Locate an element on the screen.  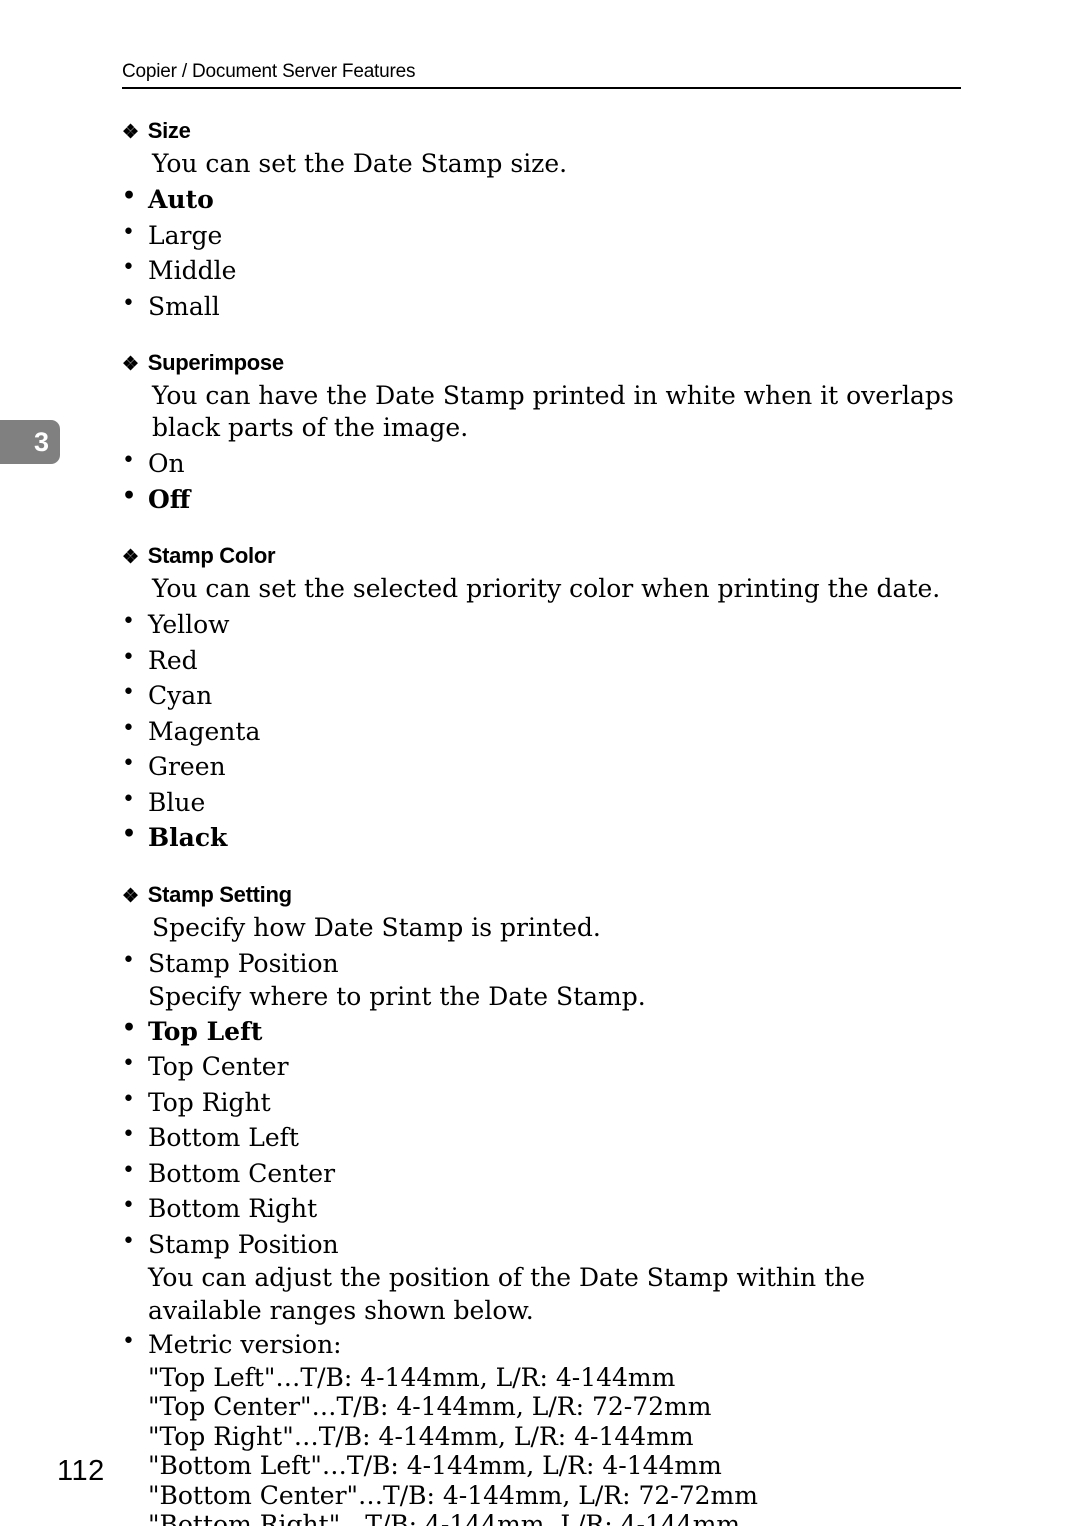
page-number: 112 is located at coordinates (81, 1471).